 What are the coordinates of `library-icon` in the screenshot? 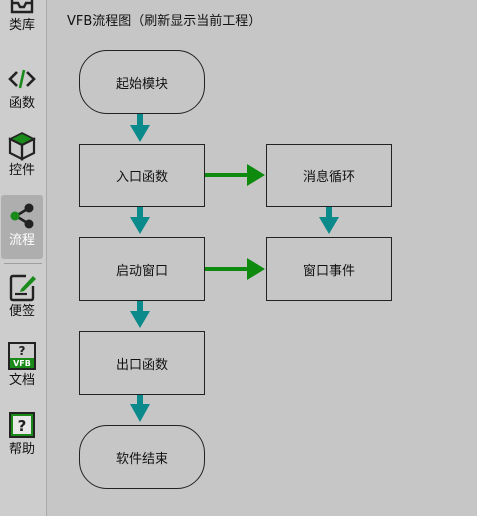 It's located at (22, 7).